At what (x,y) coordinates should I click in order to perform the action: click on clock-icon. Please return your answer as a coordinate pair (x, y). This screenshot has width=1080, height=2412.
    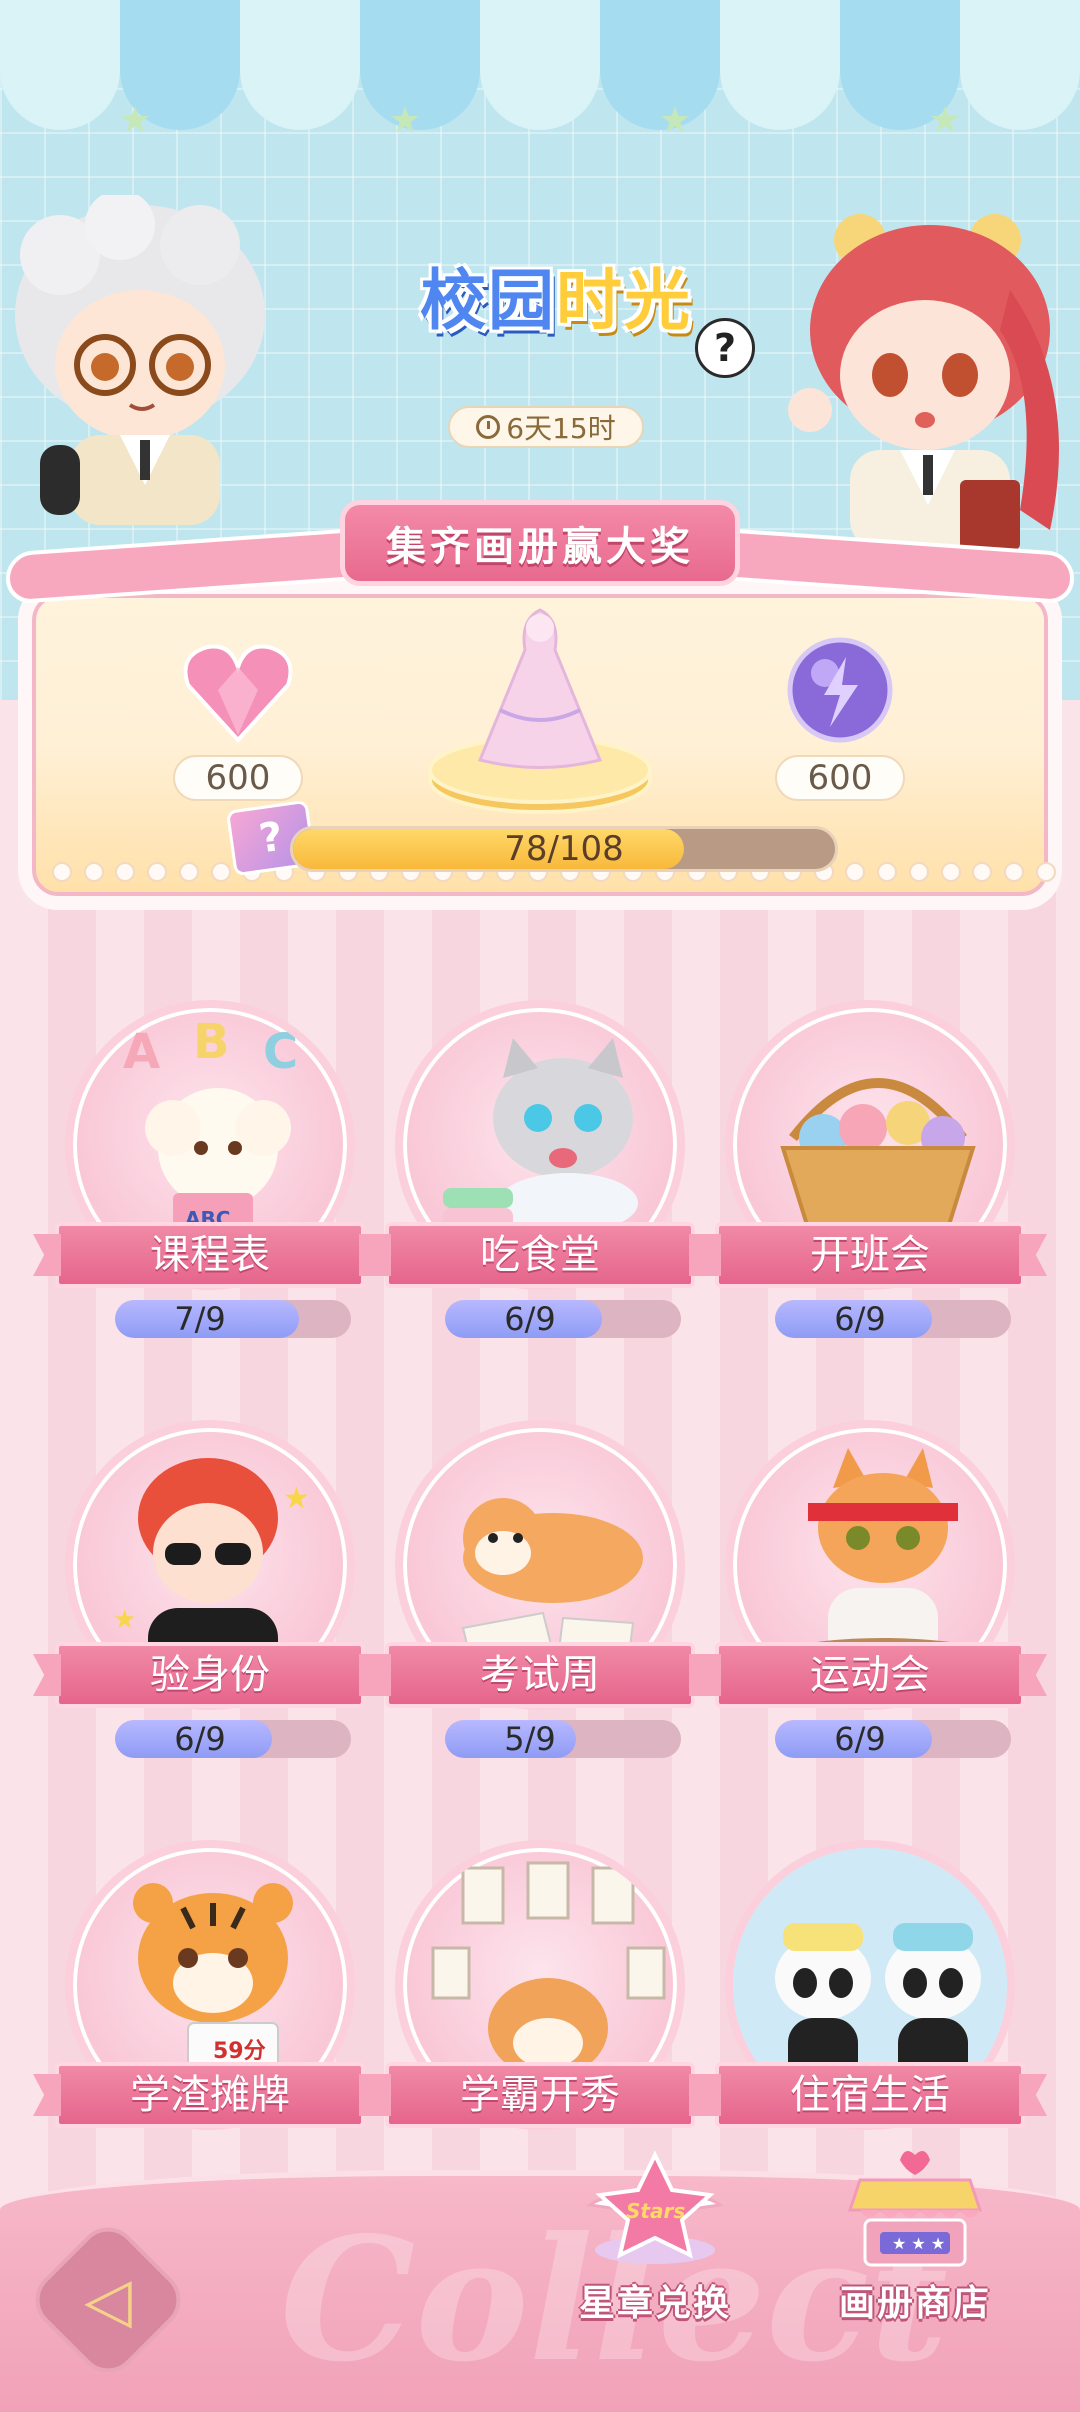
    Looking at the image, I should click on (488, 427).